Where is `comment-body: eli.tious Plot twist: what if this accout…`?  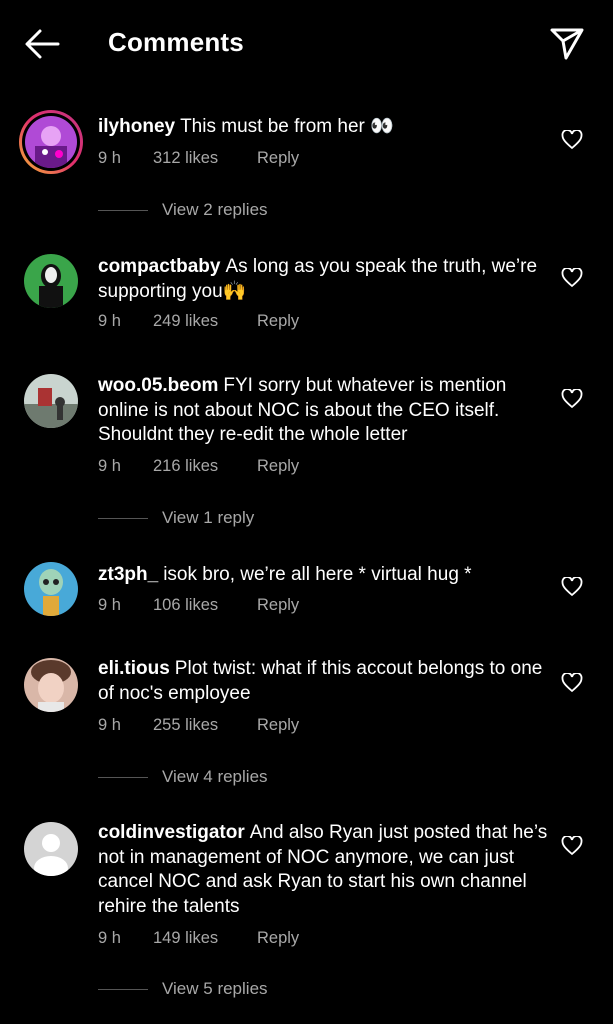
comment-body: eli.tious Plot twist: what if this accout… is located at coordinates (323, 681).